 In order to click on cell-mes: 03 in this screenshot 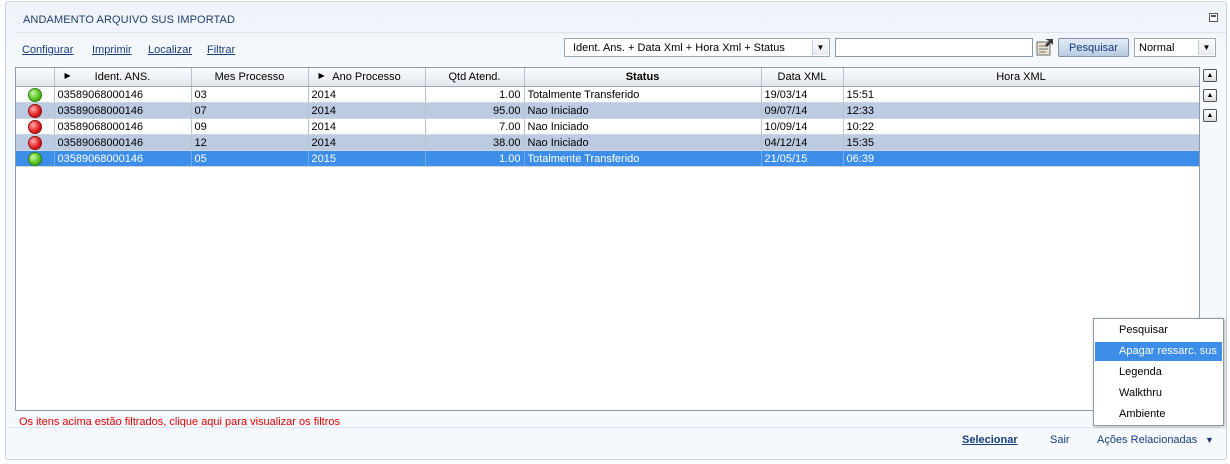, I will do `click(250, 94)`.